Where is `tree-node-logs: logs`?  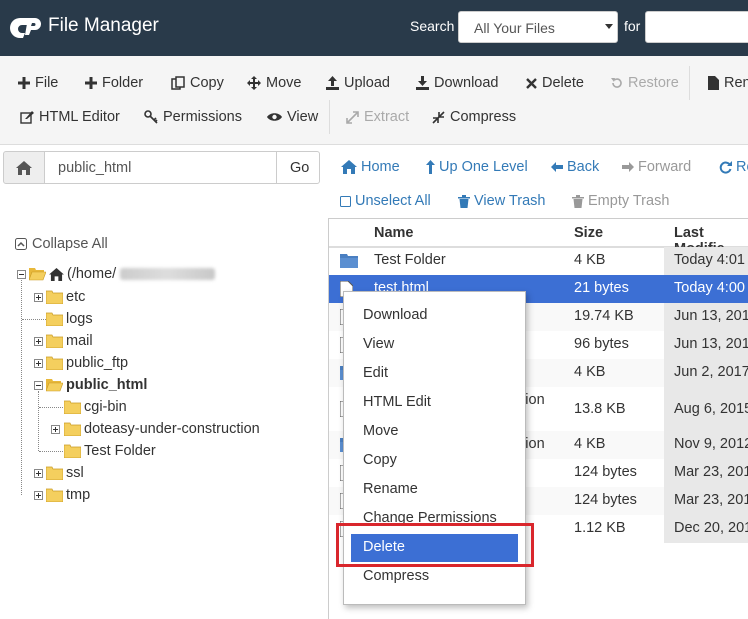 tree-node-logs: logs is located at coordinates (69, 319).